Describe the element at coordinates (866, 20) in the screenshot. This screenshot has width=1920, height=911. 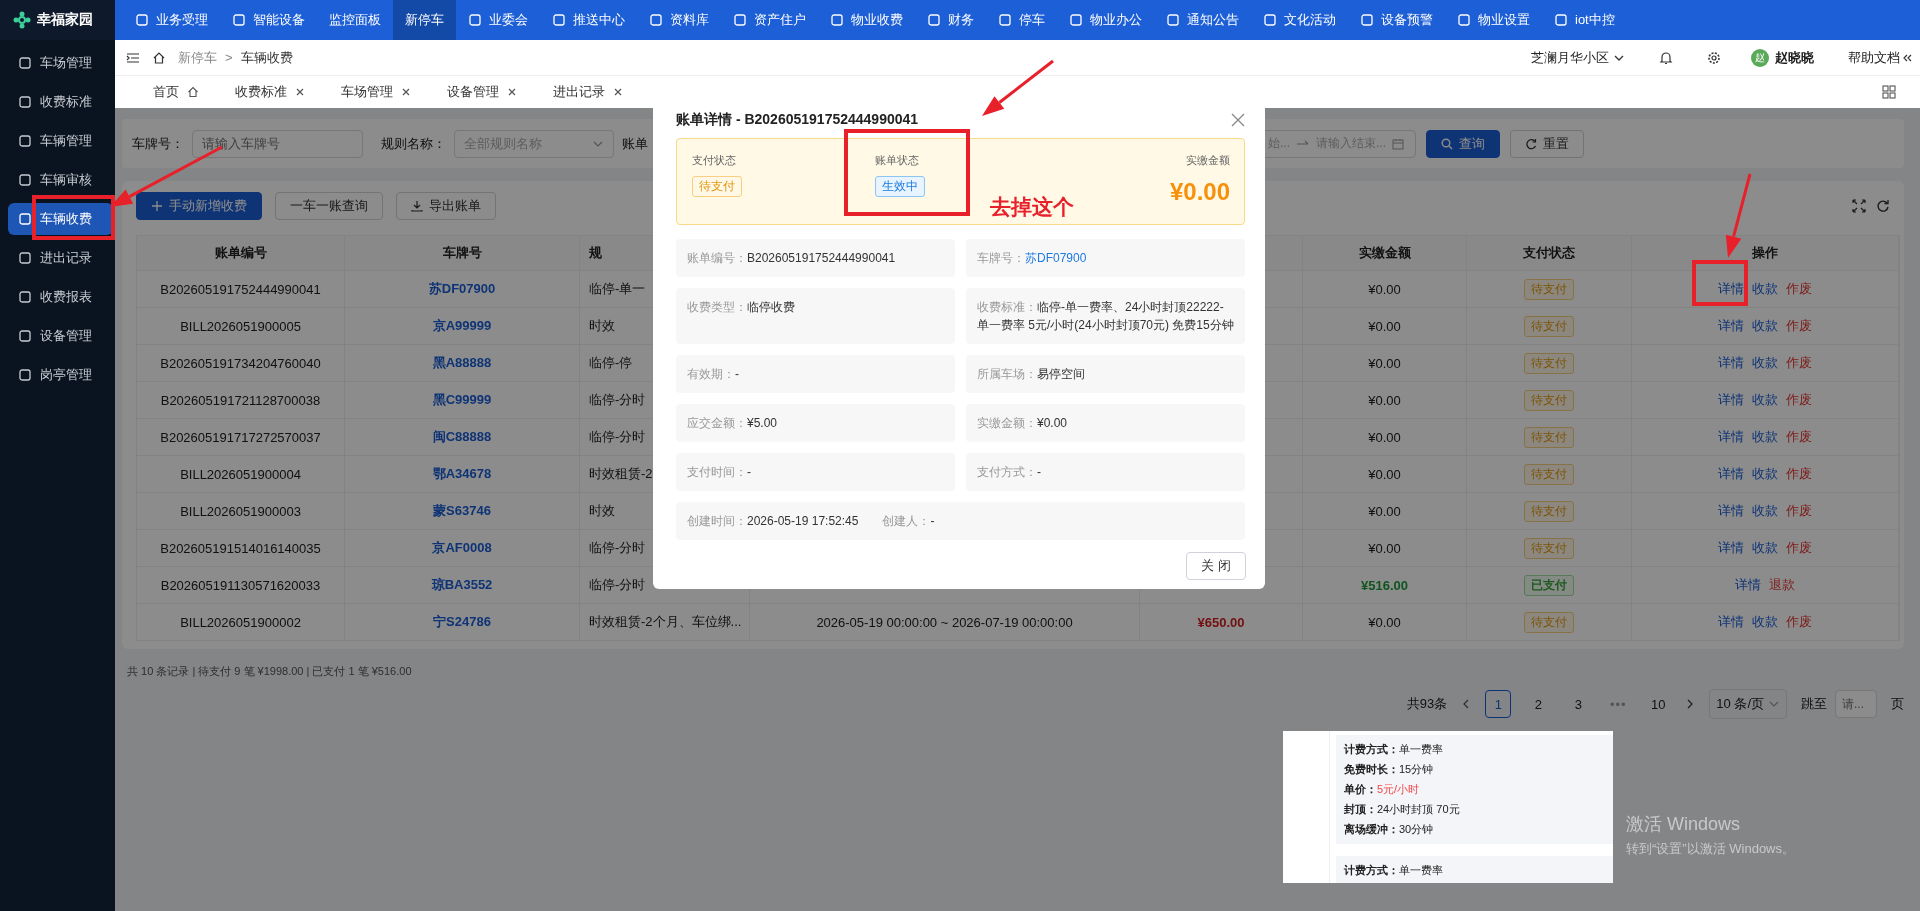
I see `nav-menu-item: 物业收费` at that location.